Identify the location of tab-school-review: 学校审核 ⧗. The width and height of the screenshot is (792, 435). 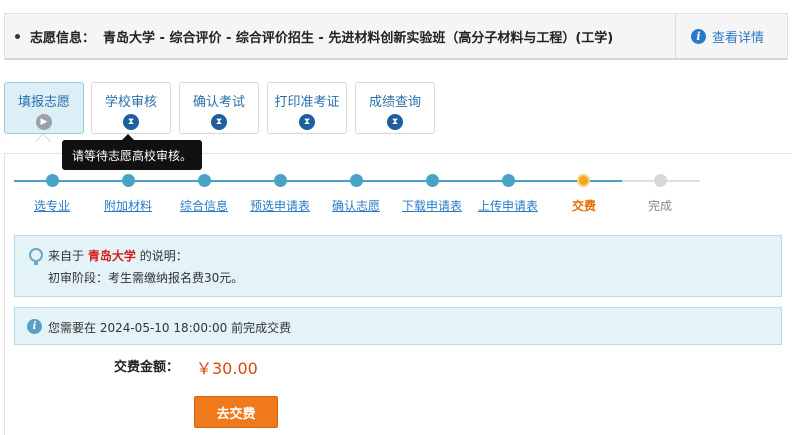
(131, 108).